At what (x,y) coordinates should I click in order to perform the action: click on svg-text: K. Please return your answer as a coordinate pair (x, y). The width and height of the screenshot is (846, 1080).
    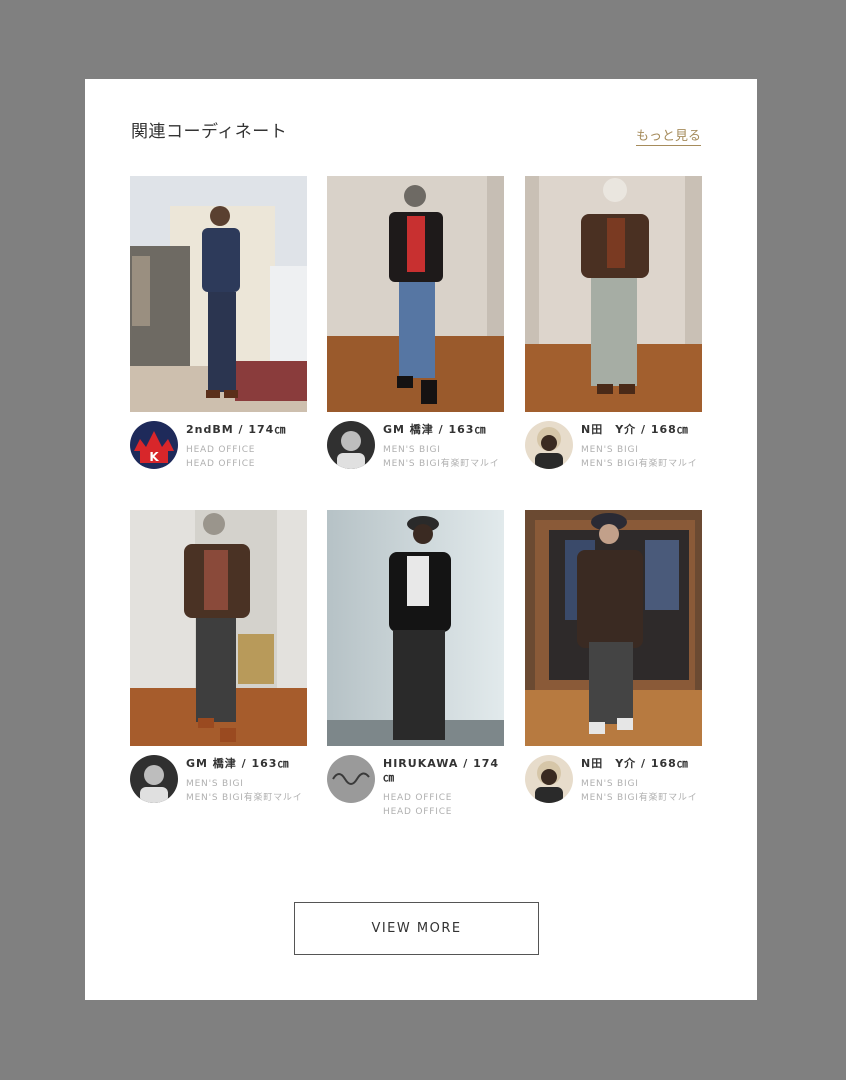
    Looking at the image, I should click on (154, 457).